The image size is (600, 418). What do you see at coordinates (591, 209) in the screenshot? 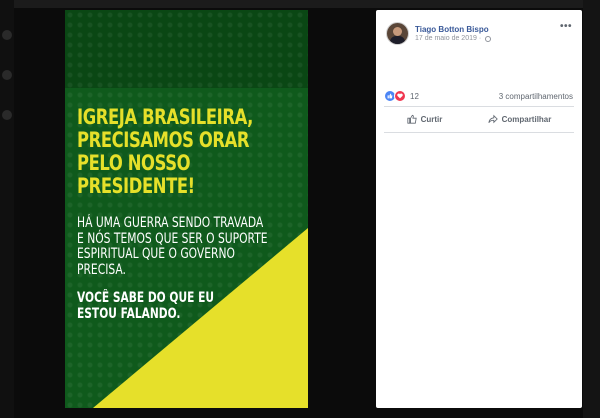
I see `right-sidebar` at bounding box center [591, 209].